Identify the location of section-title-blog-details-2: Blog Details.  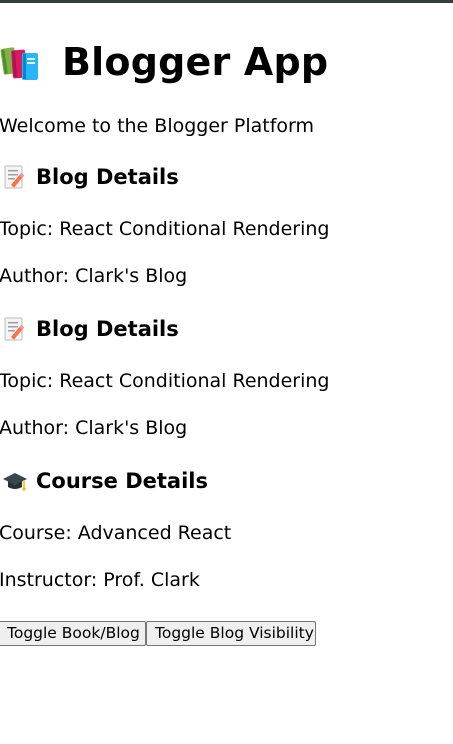
(90, 329).